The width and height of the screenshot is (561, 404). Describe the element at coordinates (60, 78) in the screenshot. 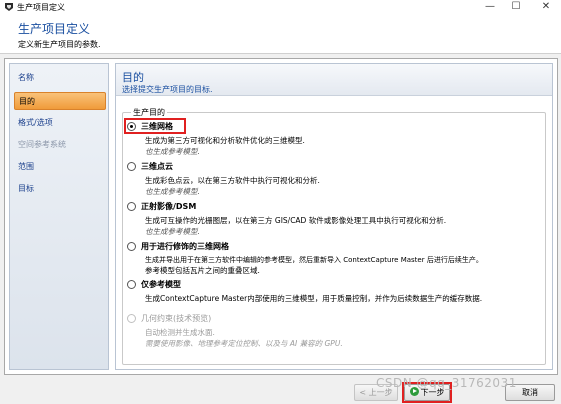

I see `sidebar-item-name: 名称` at that location.